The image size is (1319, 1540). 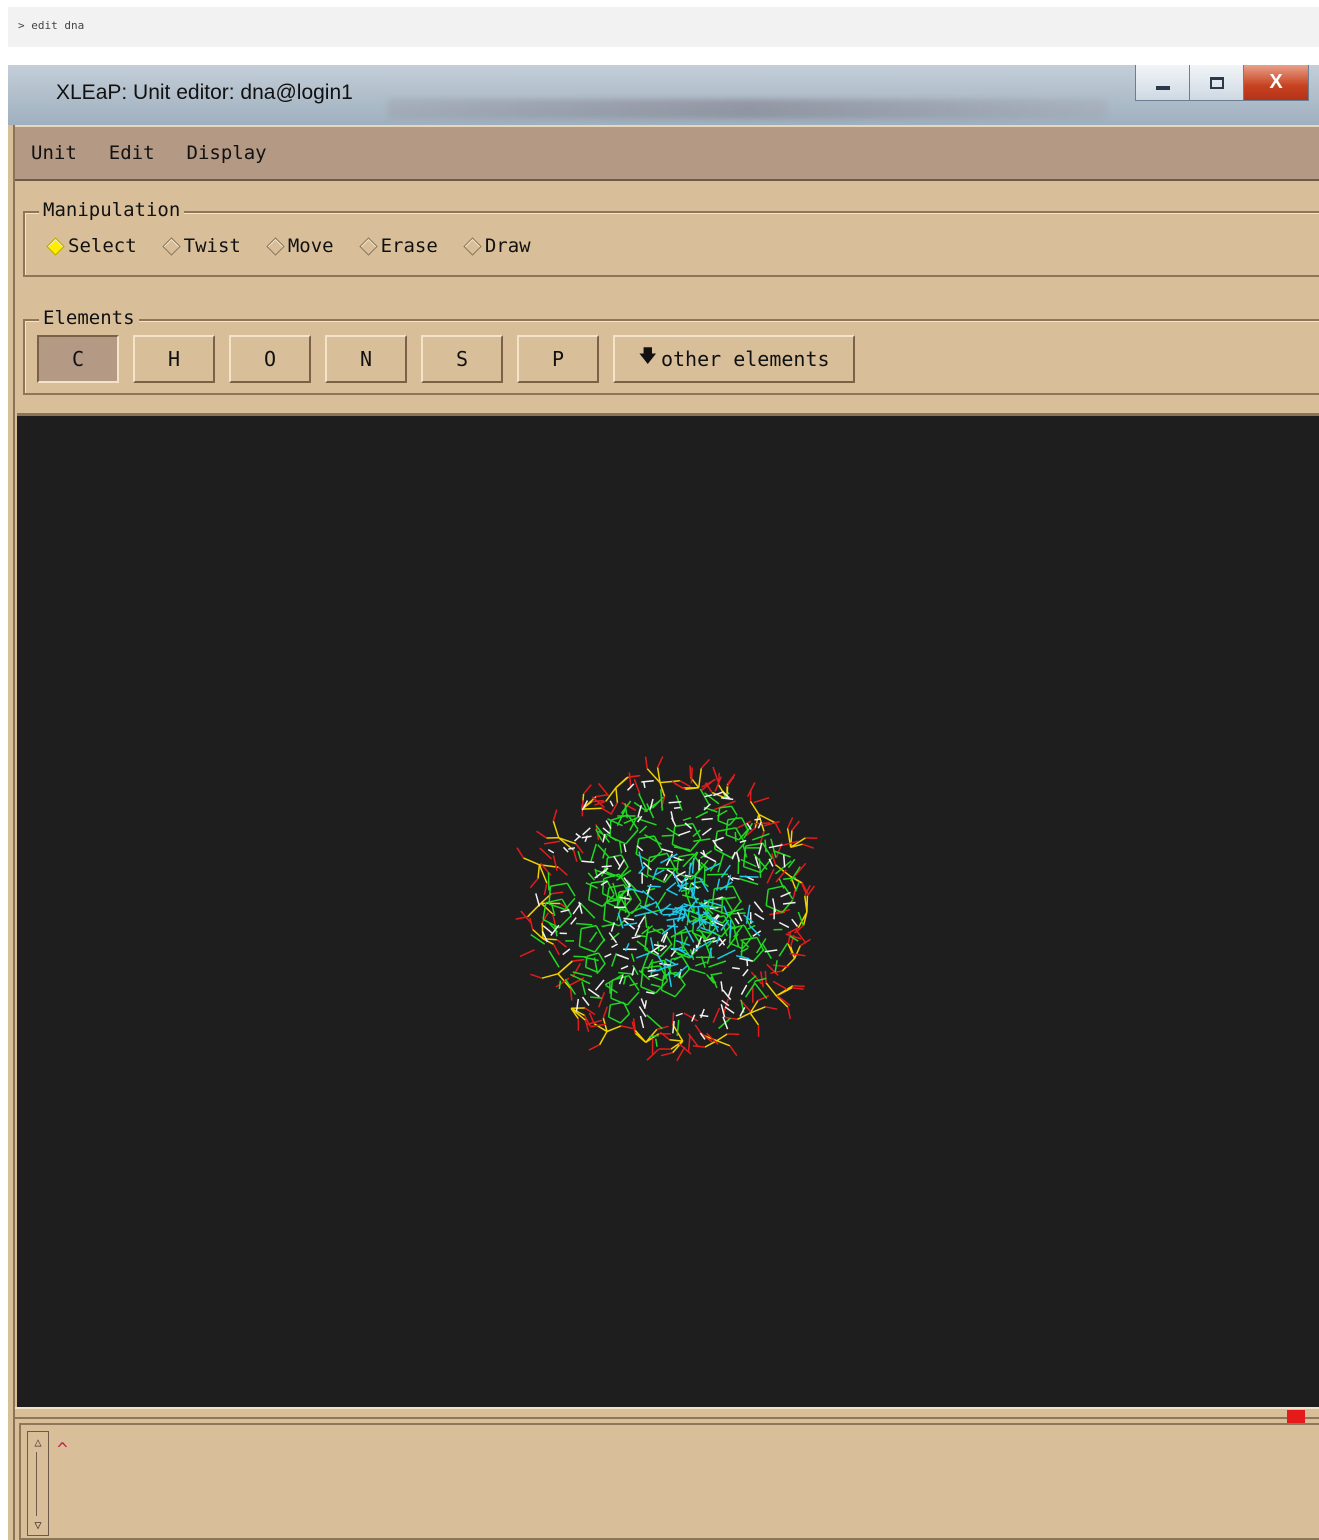 What do you see at coordinates (663, 27) in the screenshot?
I see `command-line: > edit dna` at bounding box center [663, 27].